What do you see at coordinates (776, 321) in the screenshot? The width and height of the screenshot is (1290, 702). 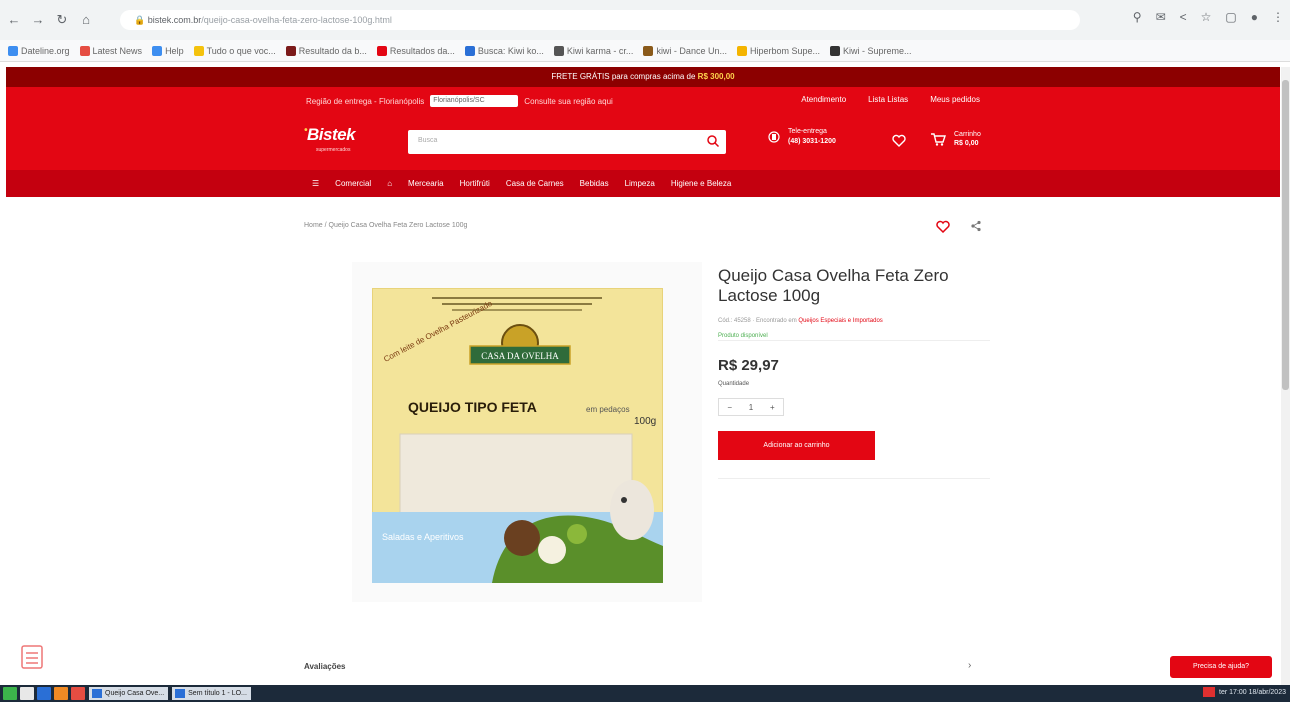 I see `category-prefix: Encontrado em` at bounding box center [776, 321].